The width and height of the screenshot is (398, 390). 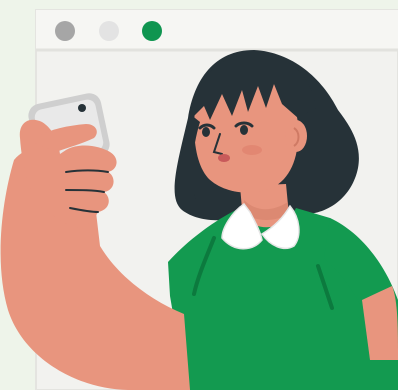 What do you see at coordinates (296, 136) in the screenshot?
I see `ear` at bounding box center [296, 136].